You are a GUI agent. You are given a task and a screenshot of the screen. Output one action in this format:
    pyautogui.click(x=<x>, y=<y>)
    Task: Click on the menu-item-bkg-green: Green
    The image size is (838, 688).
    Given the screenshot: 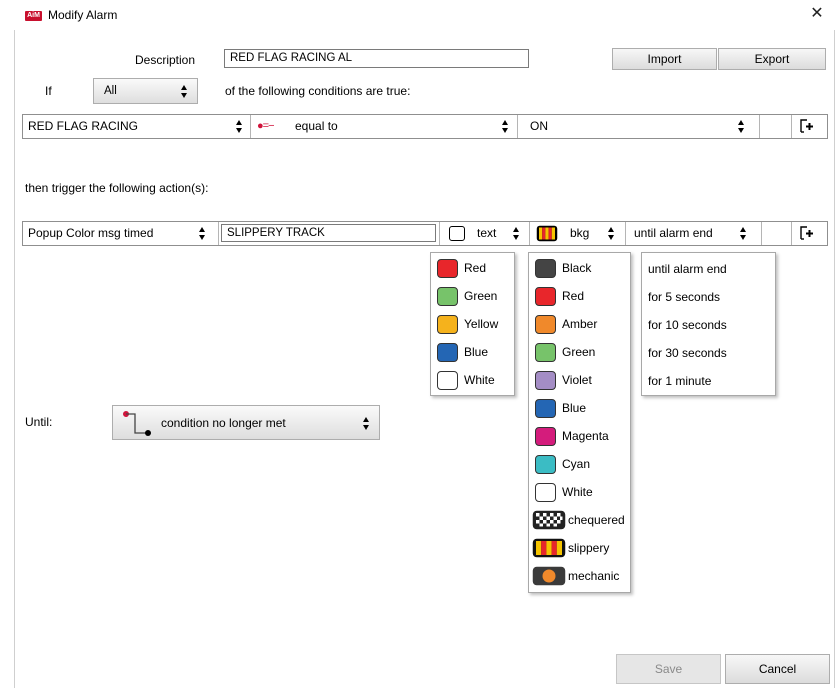 What is the action you would take?
    pyautogui.click(x=565, y=352)
    